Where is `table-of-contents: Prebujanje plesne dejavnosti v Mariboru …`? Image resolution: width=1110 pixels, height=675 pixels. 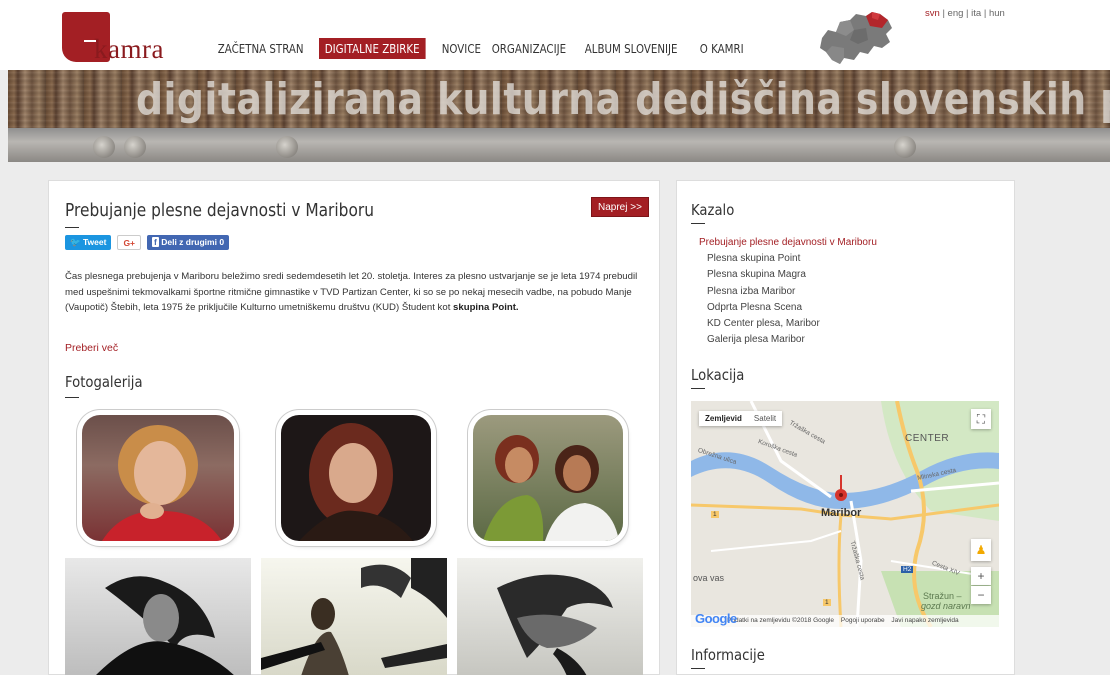 table-of-contents: Prebujanje plesne dejavnosti v Mariboru … is located at coordinates (788, 291).